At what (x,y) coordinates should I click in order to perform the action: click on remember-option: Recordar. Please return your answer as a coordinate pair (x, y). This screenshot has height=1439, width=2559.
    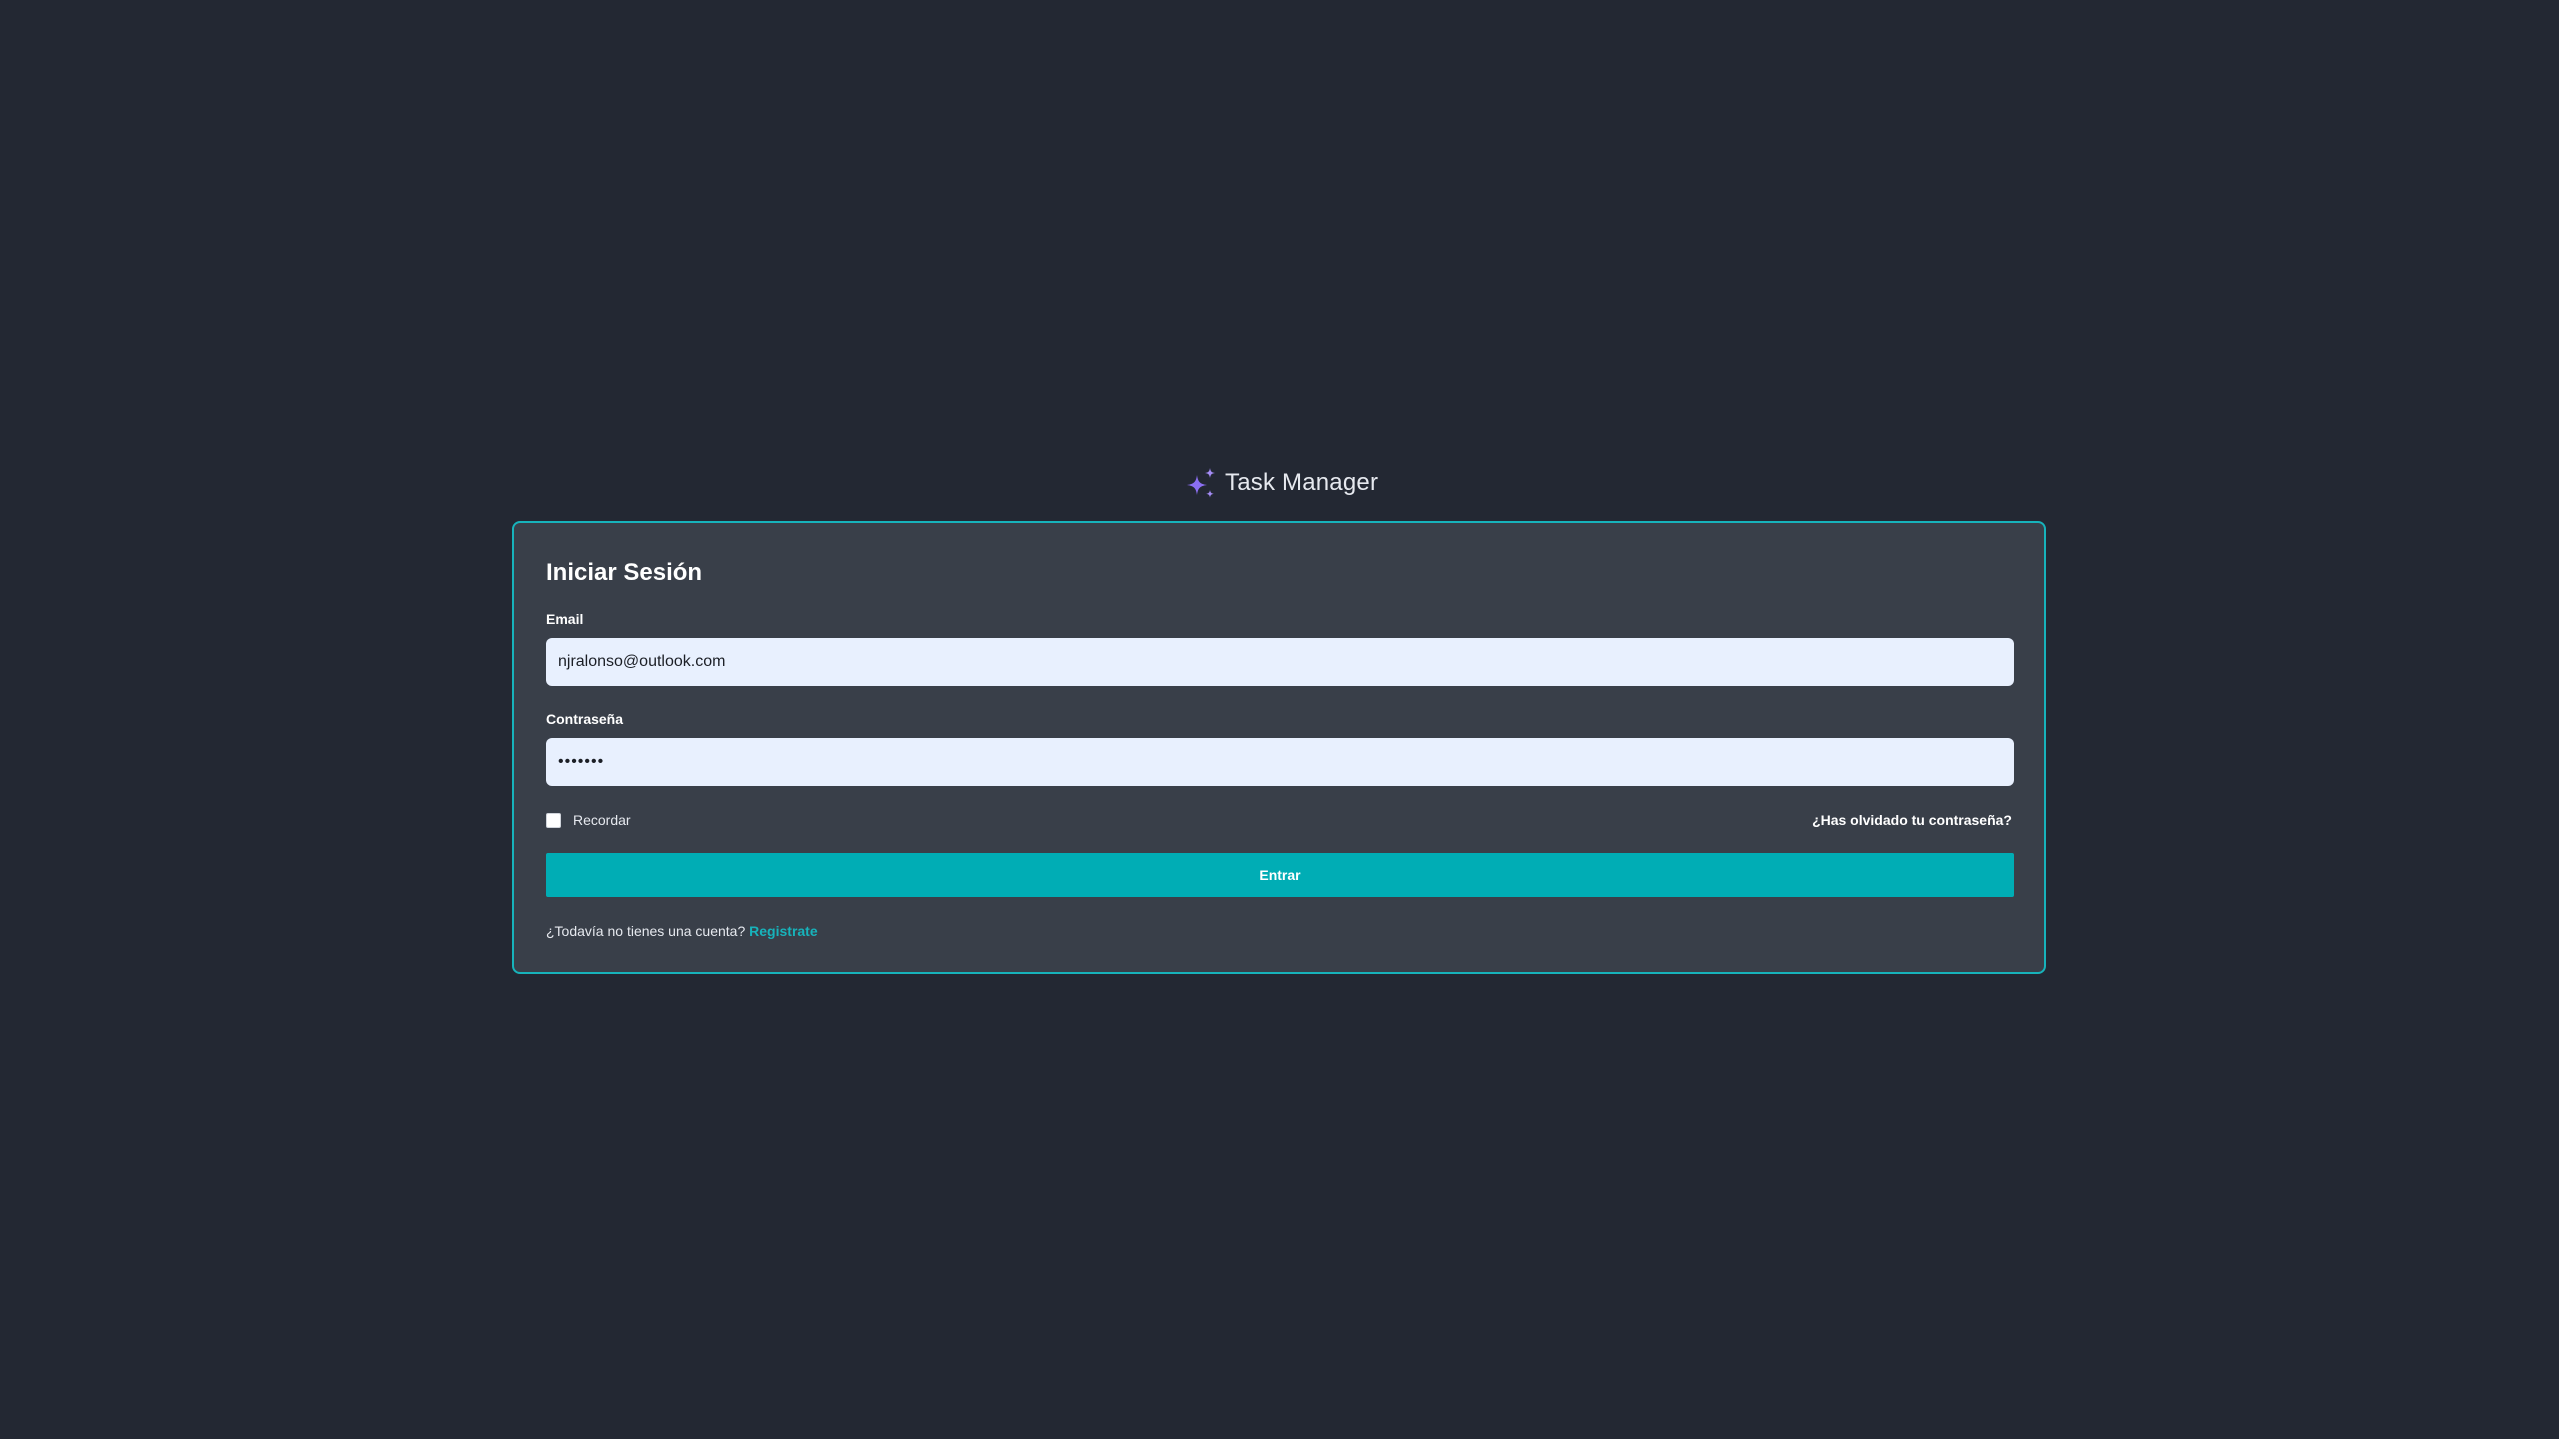
    Looking at the image, I should click on (588, 820).